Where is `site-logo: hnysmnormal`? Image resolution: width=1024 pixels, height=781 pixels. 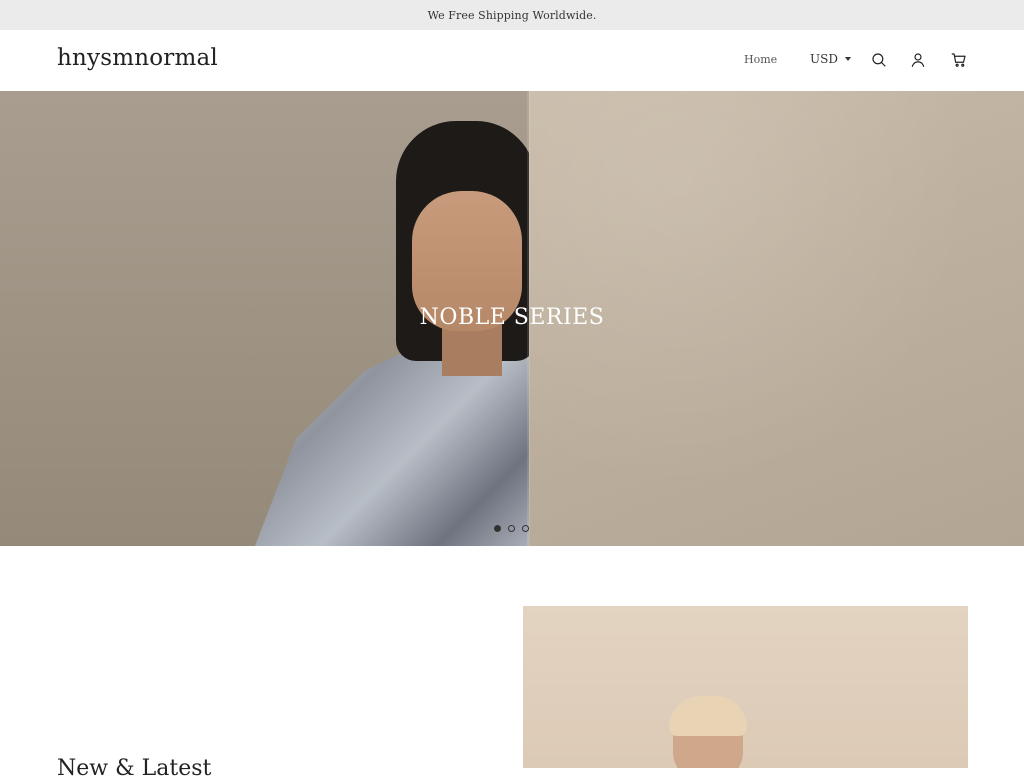
site-logo: hnysmnormal is located at coordinates (137, 58).